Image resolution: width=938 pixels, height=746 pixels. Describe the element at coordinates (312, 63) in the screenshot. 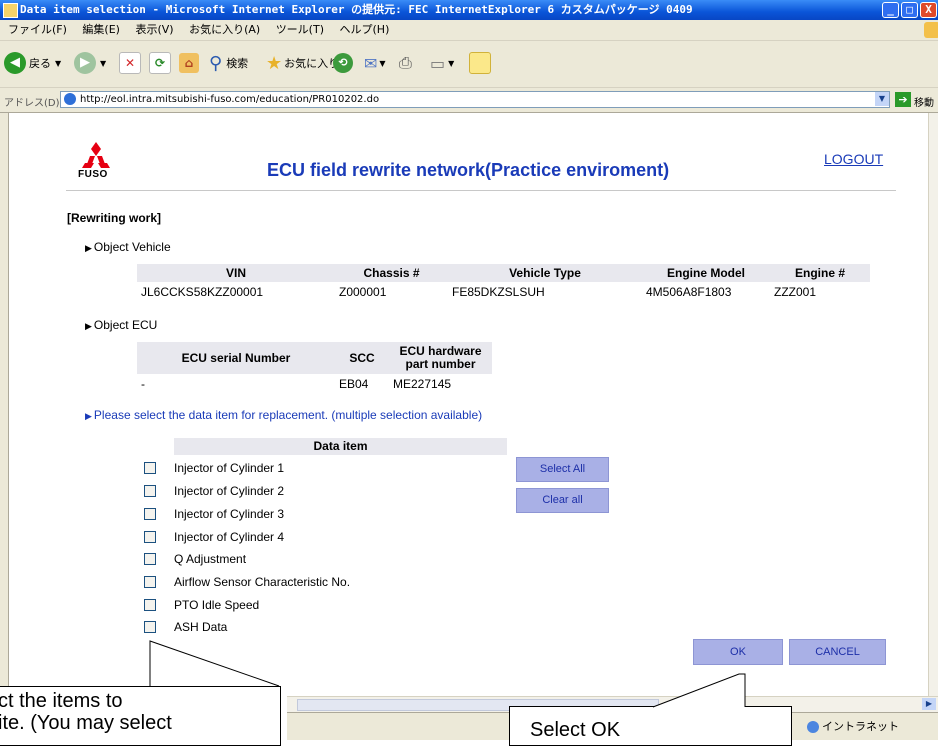

I see `favorites-label: お気に入り` at that location.